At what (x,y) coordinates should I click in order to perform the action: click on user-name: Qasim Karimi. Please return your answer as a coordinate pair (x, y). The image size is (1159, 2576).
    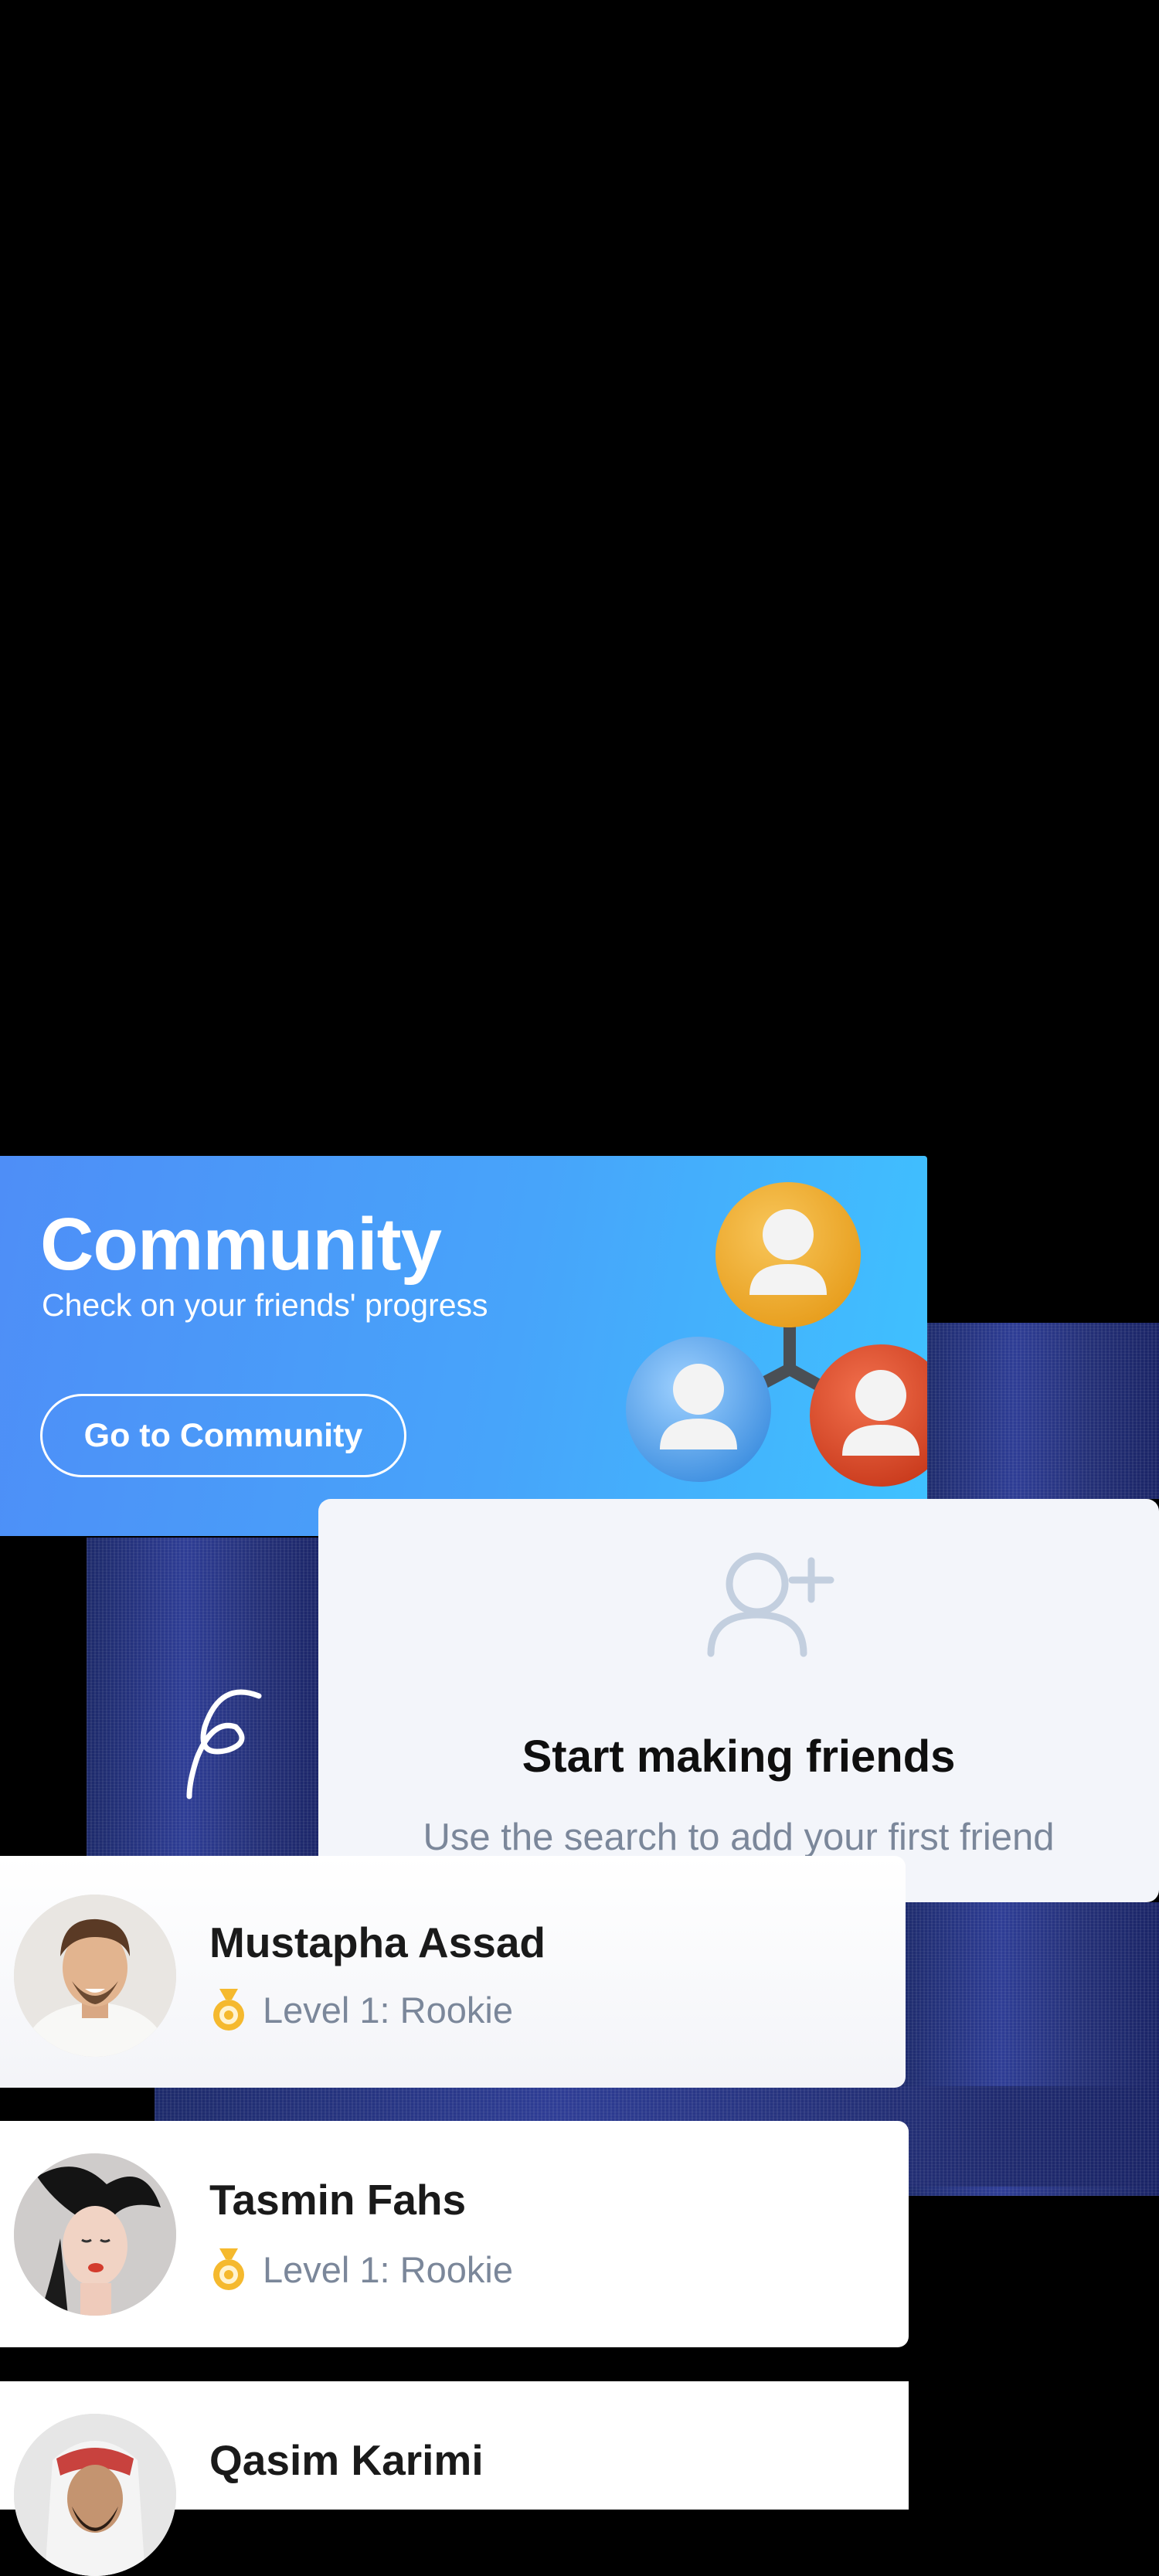
    Looking at the image, I should click on (346, 2460).